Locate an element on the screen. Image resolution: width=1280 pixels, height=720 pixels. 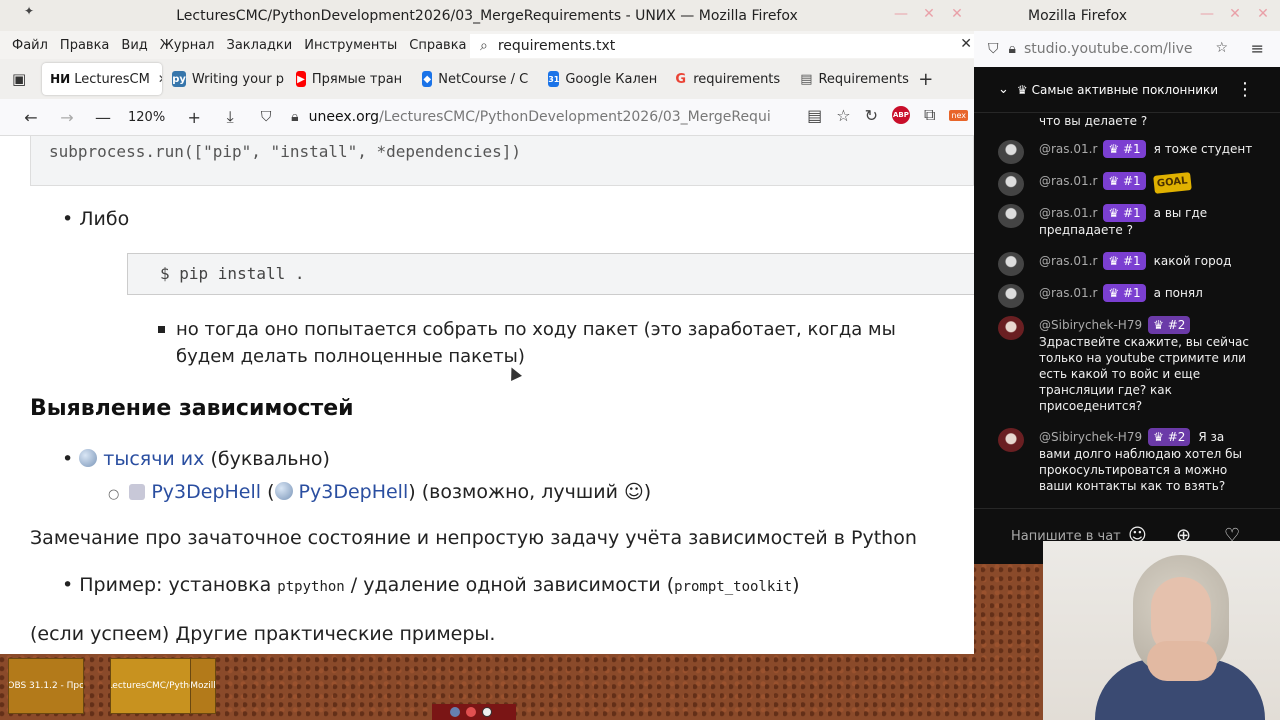
chat-filter-label: Самые активные поклонники is located at coordinates (1125, 90).